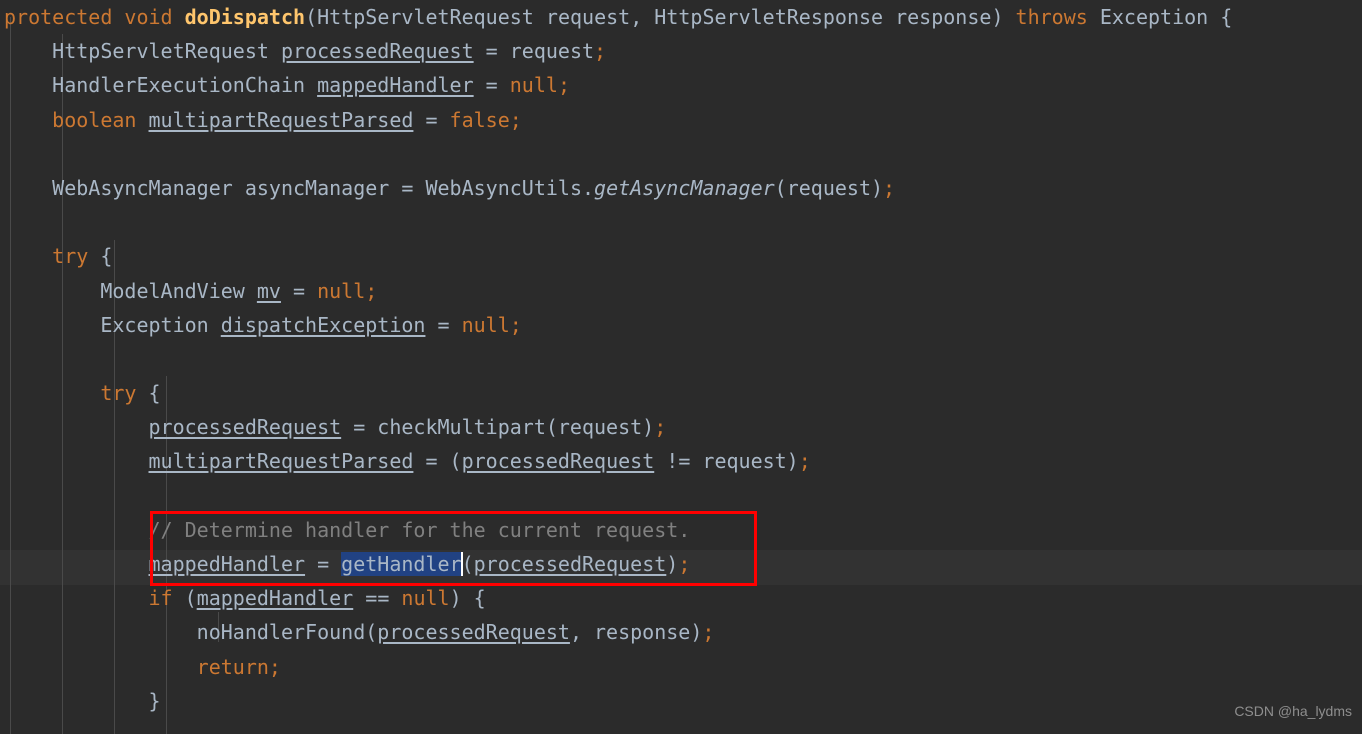  What do you see at coordinates (1293, 710) in the screenshot?
I see `watermark-text: CSDN @ha_lydms` at bounding box center [1293, 710].